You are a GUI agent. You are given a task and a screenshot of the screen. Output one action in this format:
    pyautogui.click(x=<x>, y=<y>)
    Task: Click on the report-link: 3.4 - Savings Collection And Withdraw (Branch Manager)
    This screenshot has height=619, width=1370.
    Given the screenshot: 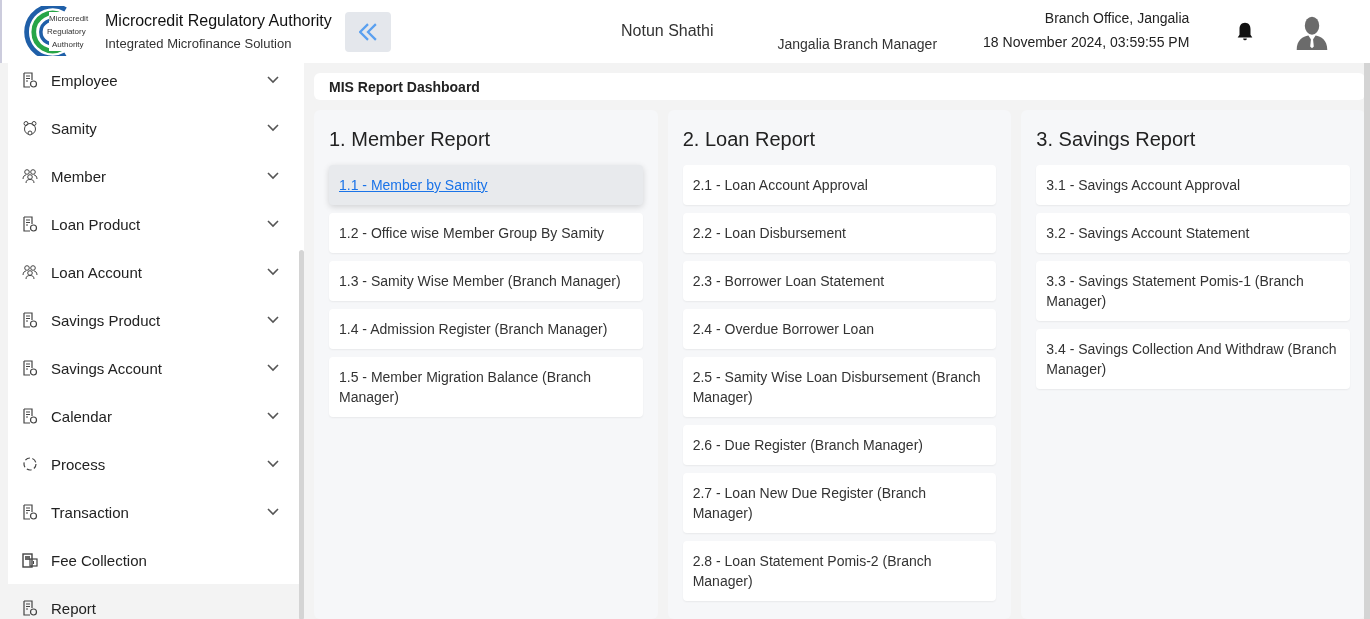 What is the action you would take?
    pyautogui.click(x=1193, y=359)
    